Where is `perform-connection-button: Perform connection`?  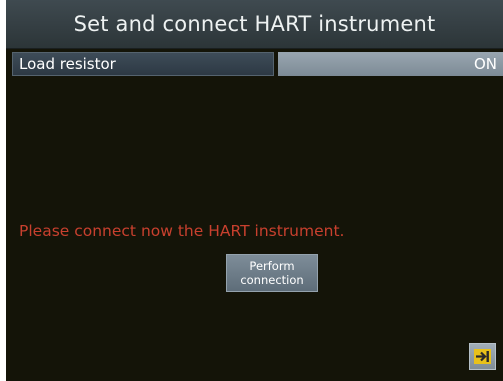
perform-connection-button: Perform connection is located at coordinates (272, 273).